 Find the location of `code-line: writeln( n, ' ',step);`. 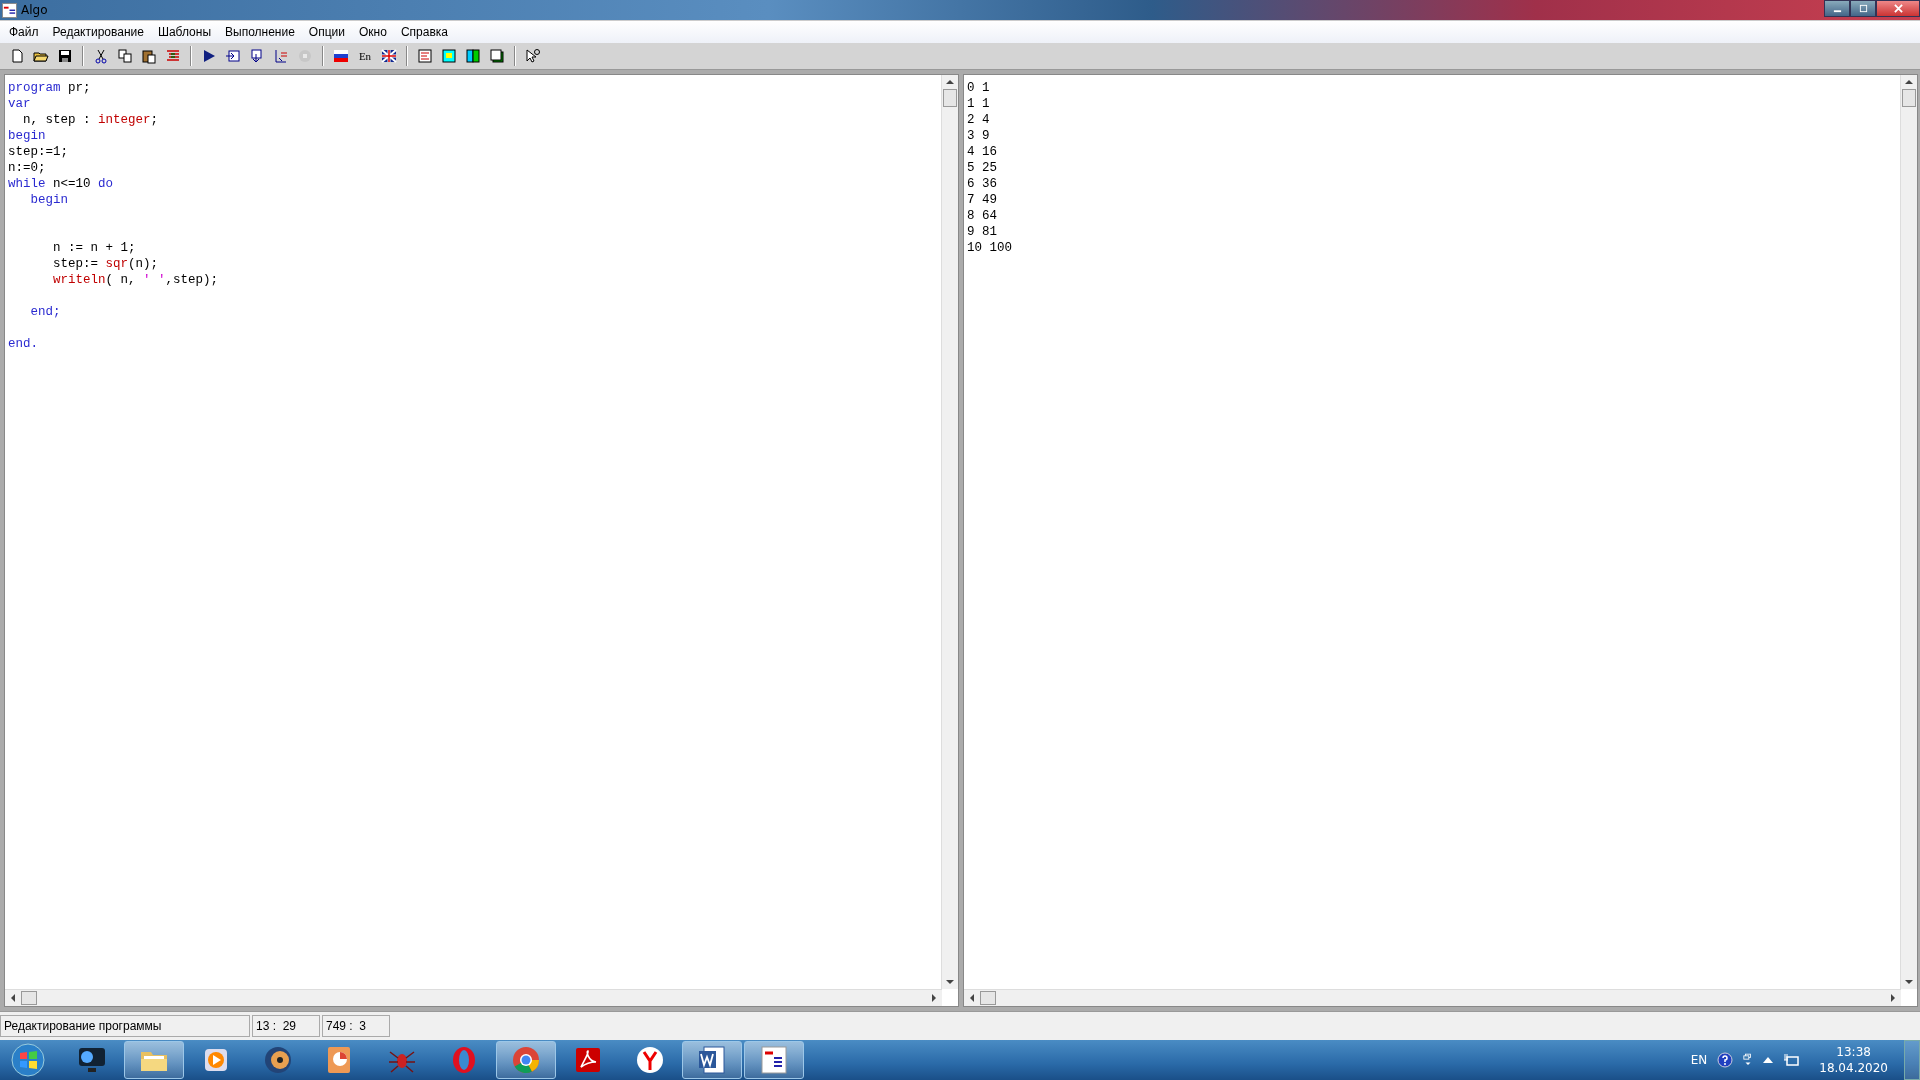

code-line: writeln( n, ' ',step); is located at coordinates (136, 280).